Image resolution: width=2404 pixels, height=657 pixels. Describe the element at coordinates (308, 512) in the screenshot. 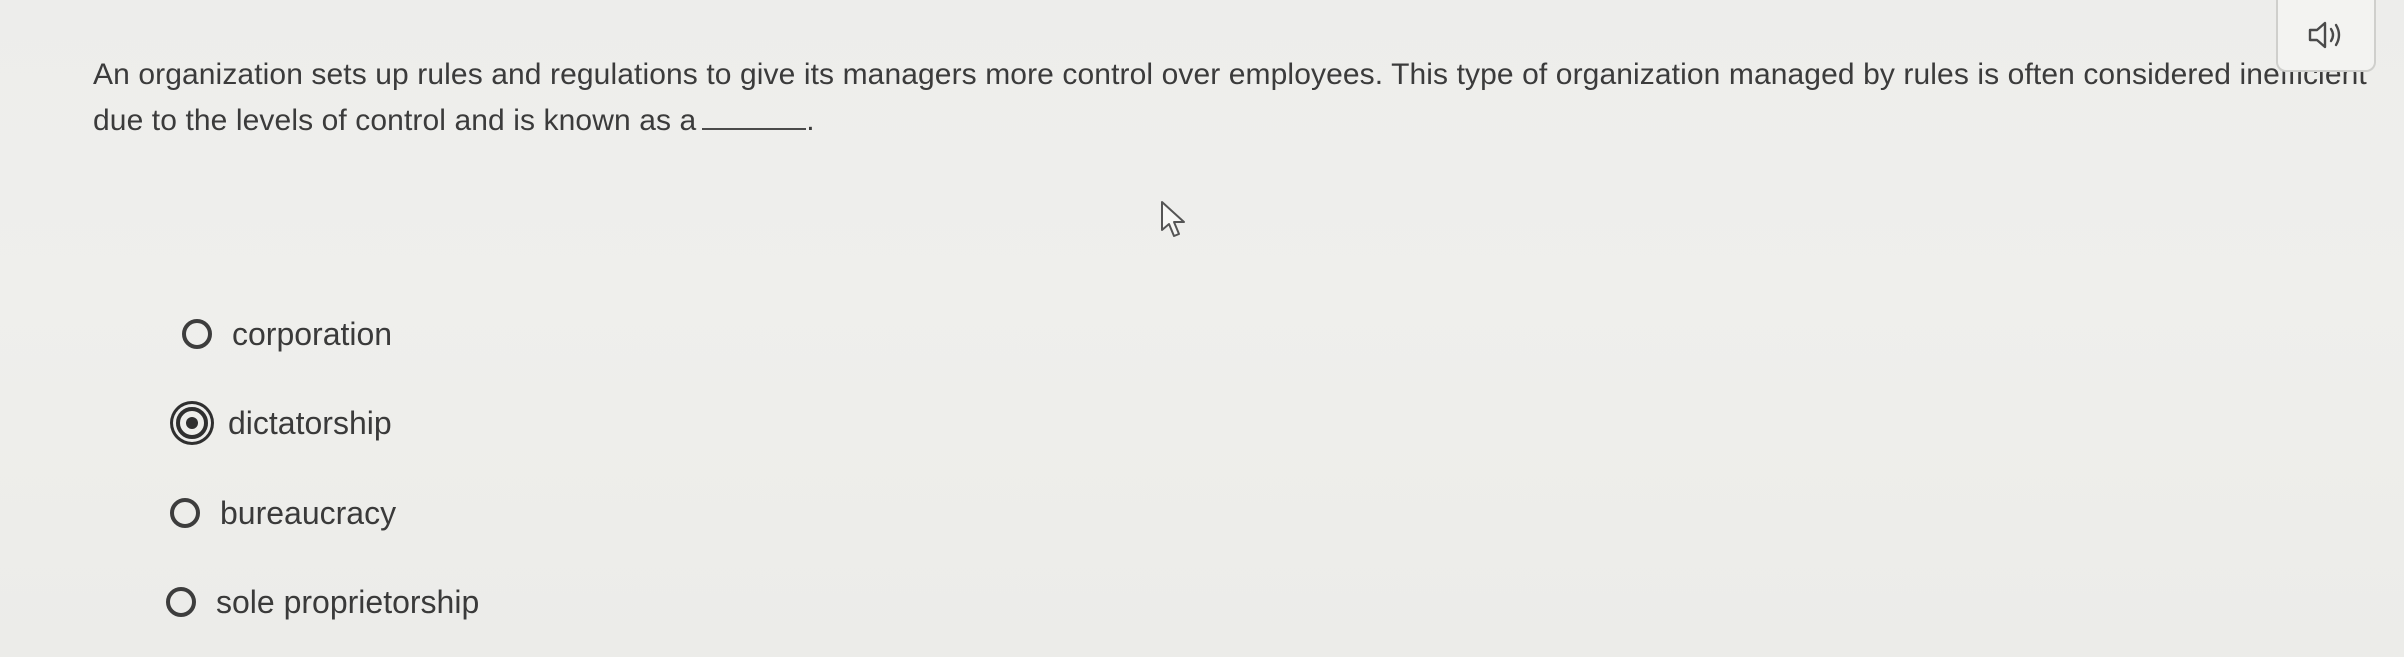

I see `option-label: bureaucracy` at that location.